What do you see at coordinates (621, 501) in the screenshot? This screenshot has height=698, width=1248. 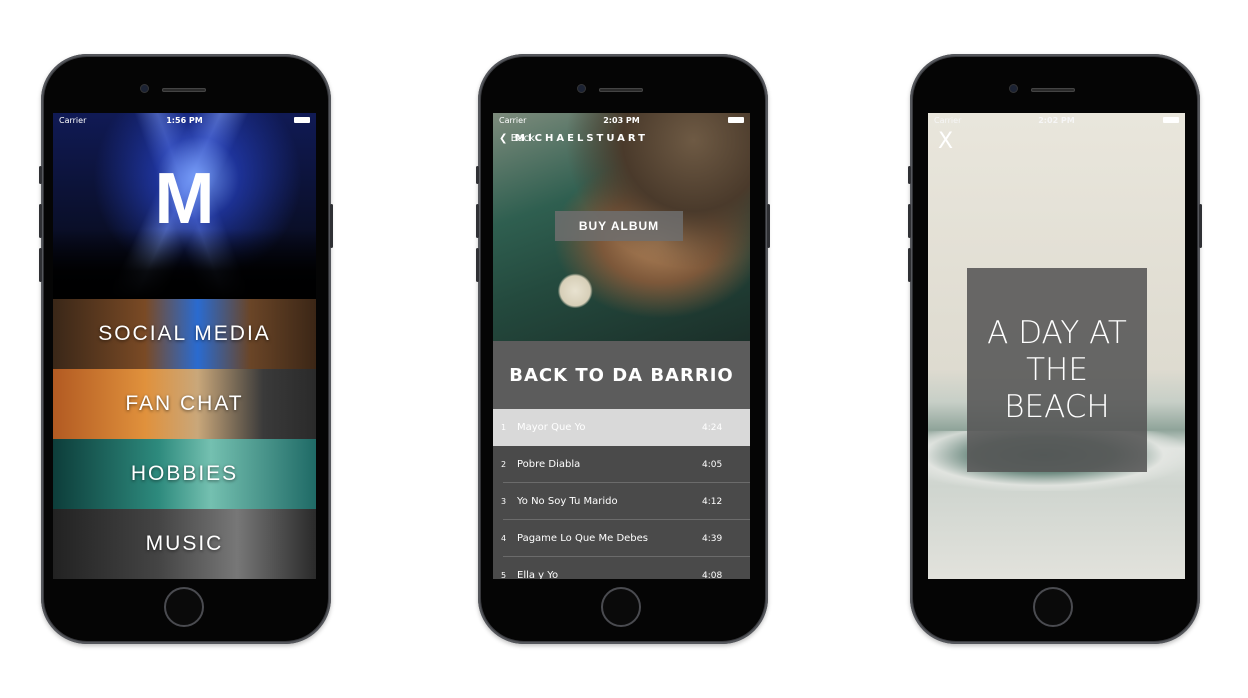 I see `track-row: 3 Yo No Soy Tu Marido 4:12` at bounding box center [621, 501].